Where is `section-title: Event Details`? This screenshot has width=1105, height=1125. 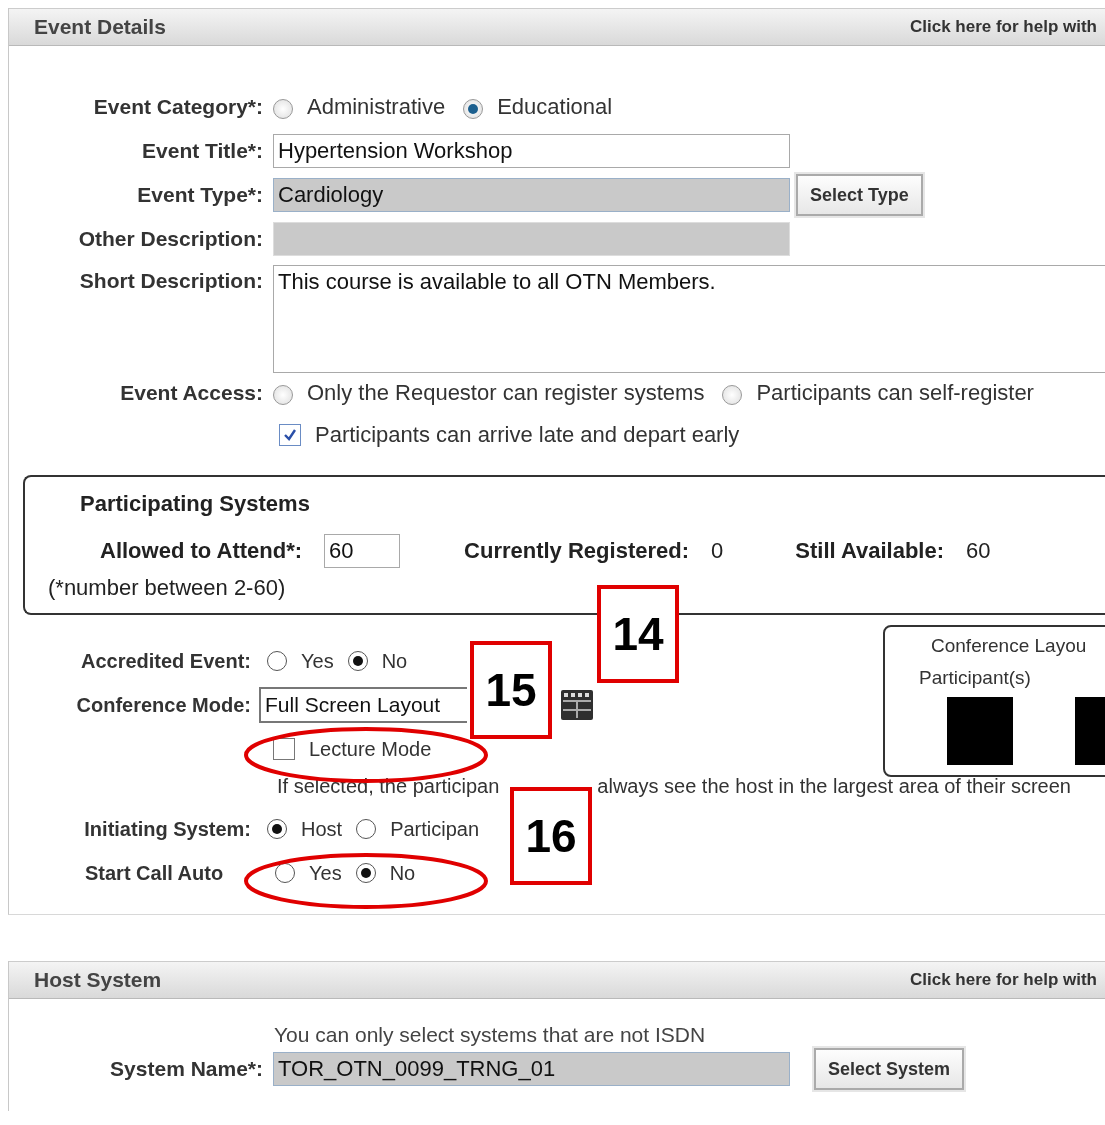
section-title: Event Details is located at coordinates (100, 27).